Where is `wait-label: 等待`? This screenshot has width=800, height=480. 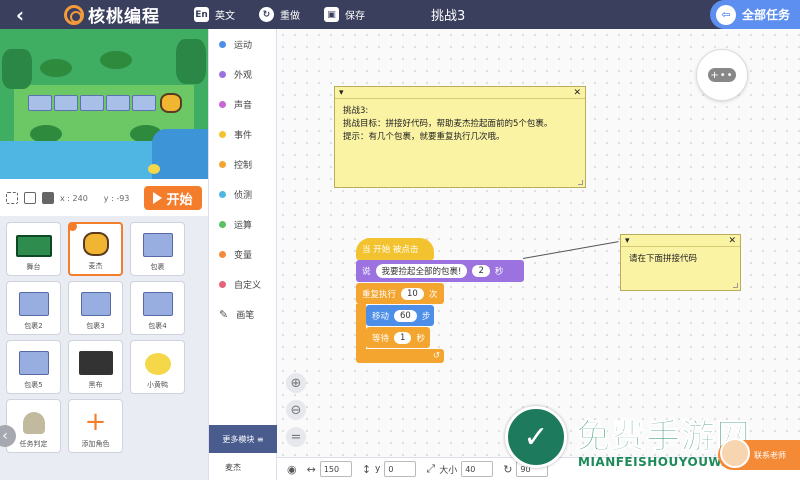
wait-label: 等待 is located at coordinates (381, 338).